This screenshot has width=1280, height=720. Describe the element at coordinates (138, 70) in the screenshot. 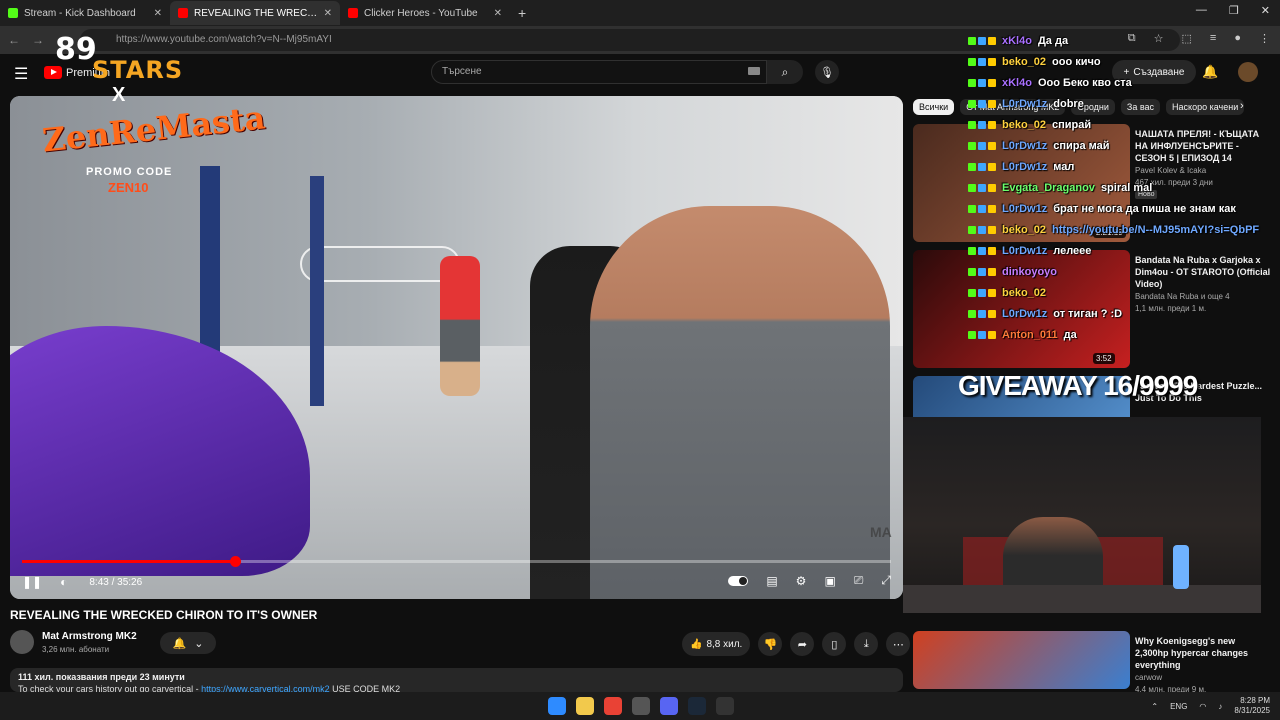

I see `89stars-logo-text: STARS` at that location.